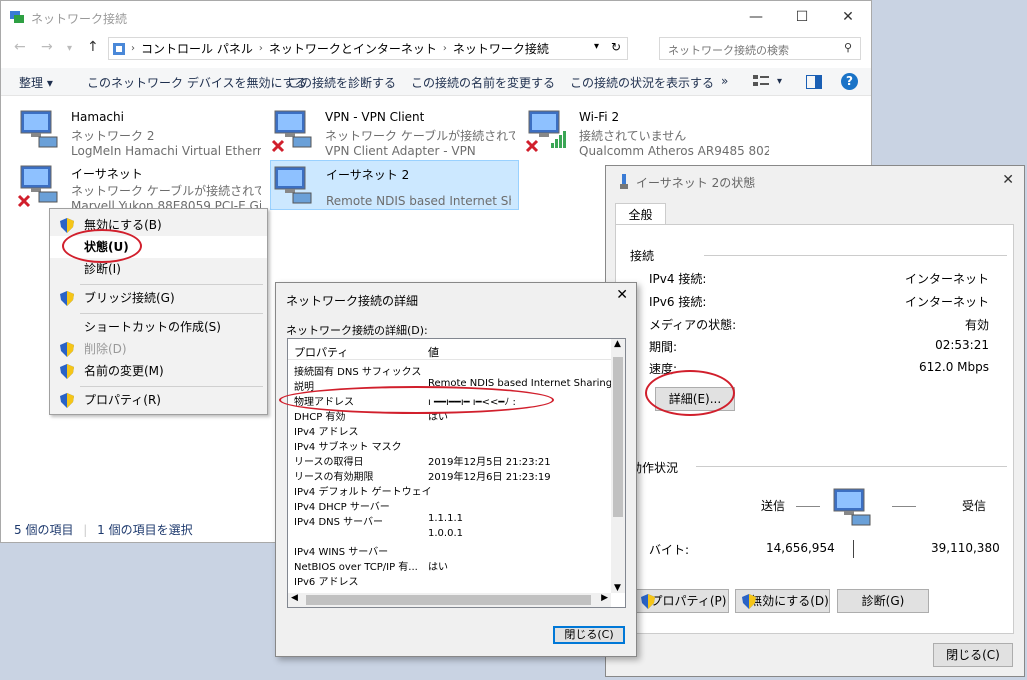 This screenshot has width=1027, height=680. I want to click on help-button: ?, so click(849, 81).